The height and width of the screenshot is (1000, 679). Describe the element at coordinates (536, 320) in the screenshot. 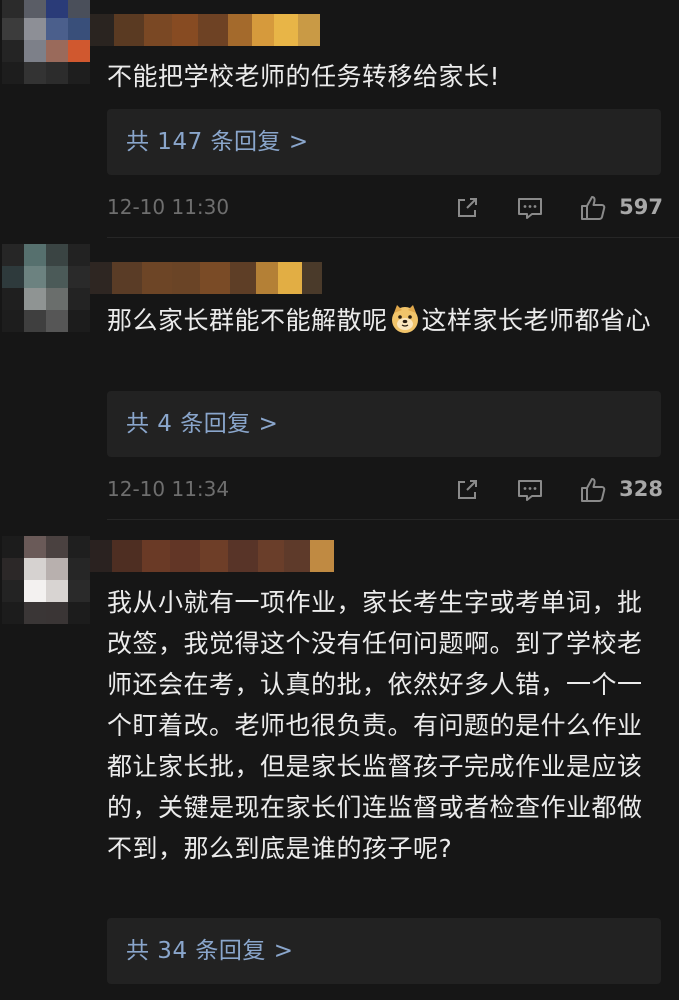

I see `comment-text-part: 这样家长老师都省心` at that location.